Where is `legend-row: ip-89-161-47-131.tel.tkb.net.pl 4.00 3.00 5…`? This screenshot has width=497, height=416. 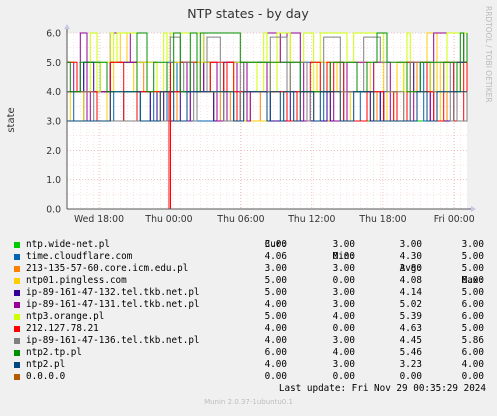
legend-row: ip-89-161-47-131.tel.tkb.net.pl 4.00 3.00 5… is located at coordinates (250, 305).